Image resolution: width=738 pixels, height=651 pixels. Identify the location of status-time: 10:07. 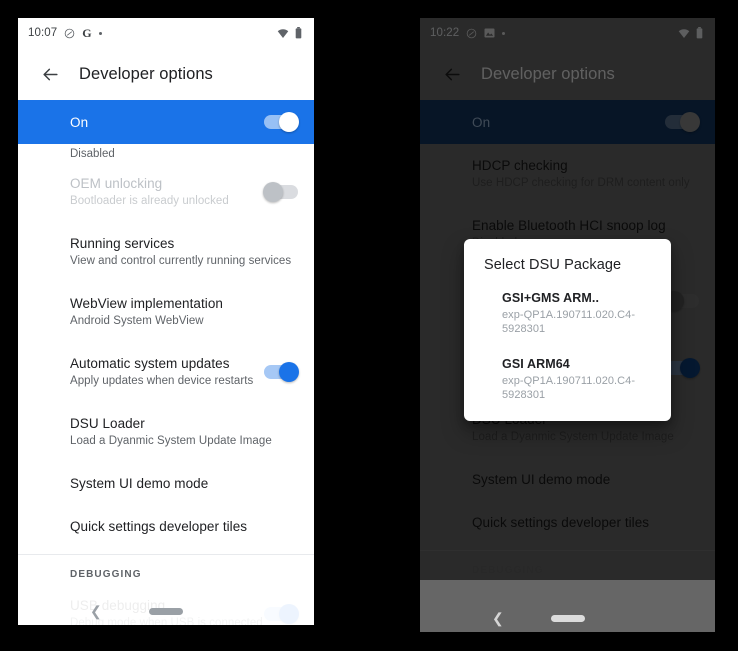
(43, 33).